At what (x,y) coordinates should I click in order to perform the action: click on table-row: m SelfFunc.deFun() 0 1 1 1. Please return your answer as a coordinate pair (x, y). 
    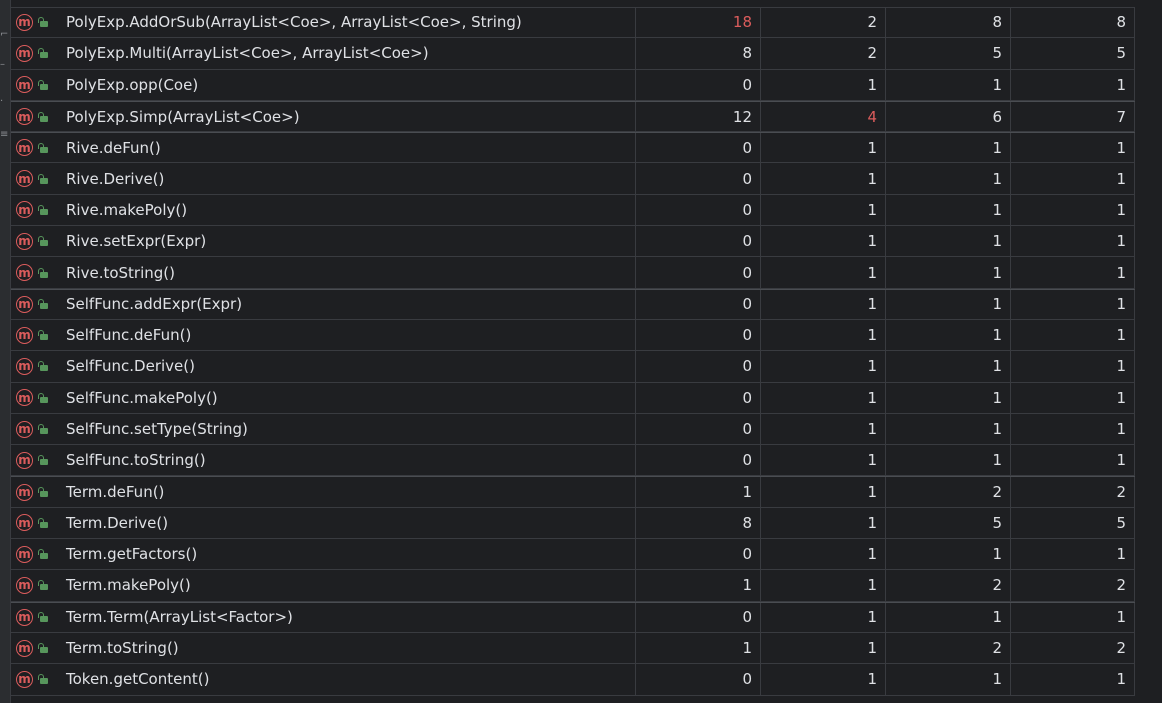
    Looking at the image, I should click on (573, 335).